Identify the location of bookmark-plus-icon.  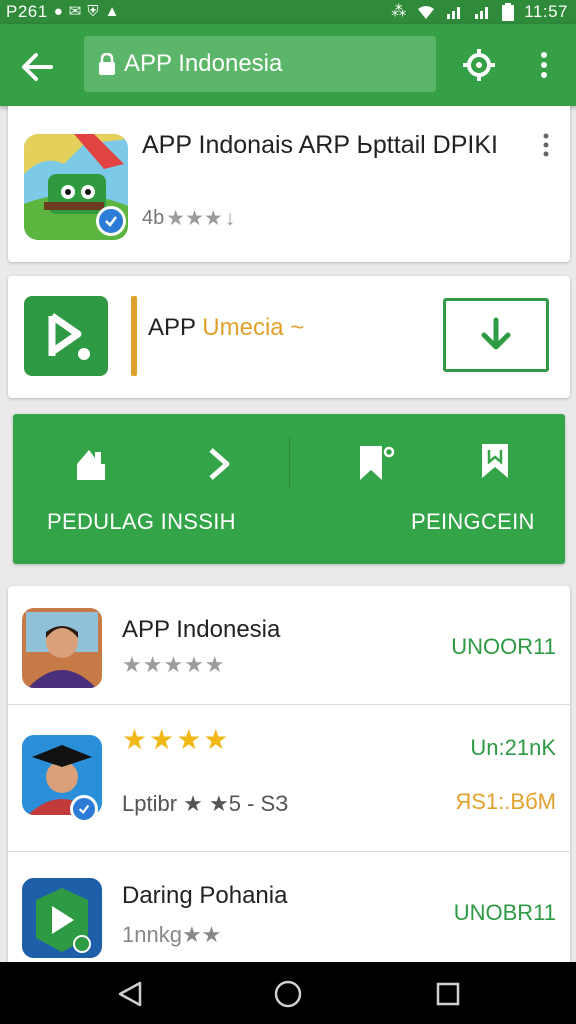
(377, 463).